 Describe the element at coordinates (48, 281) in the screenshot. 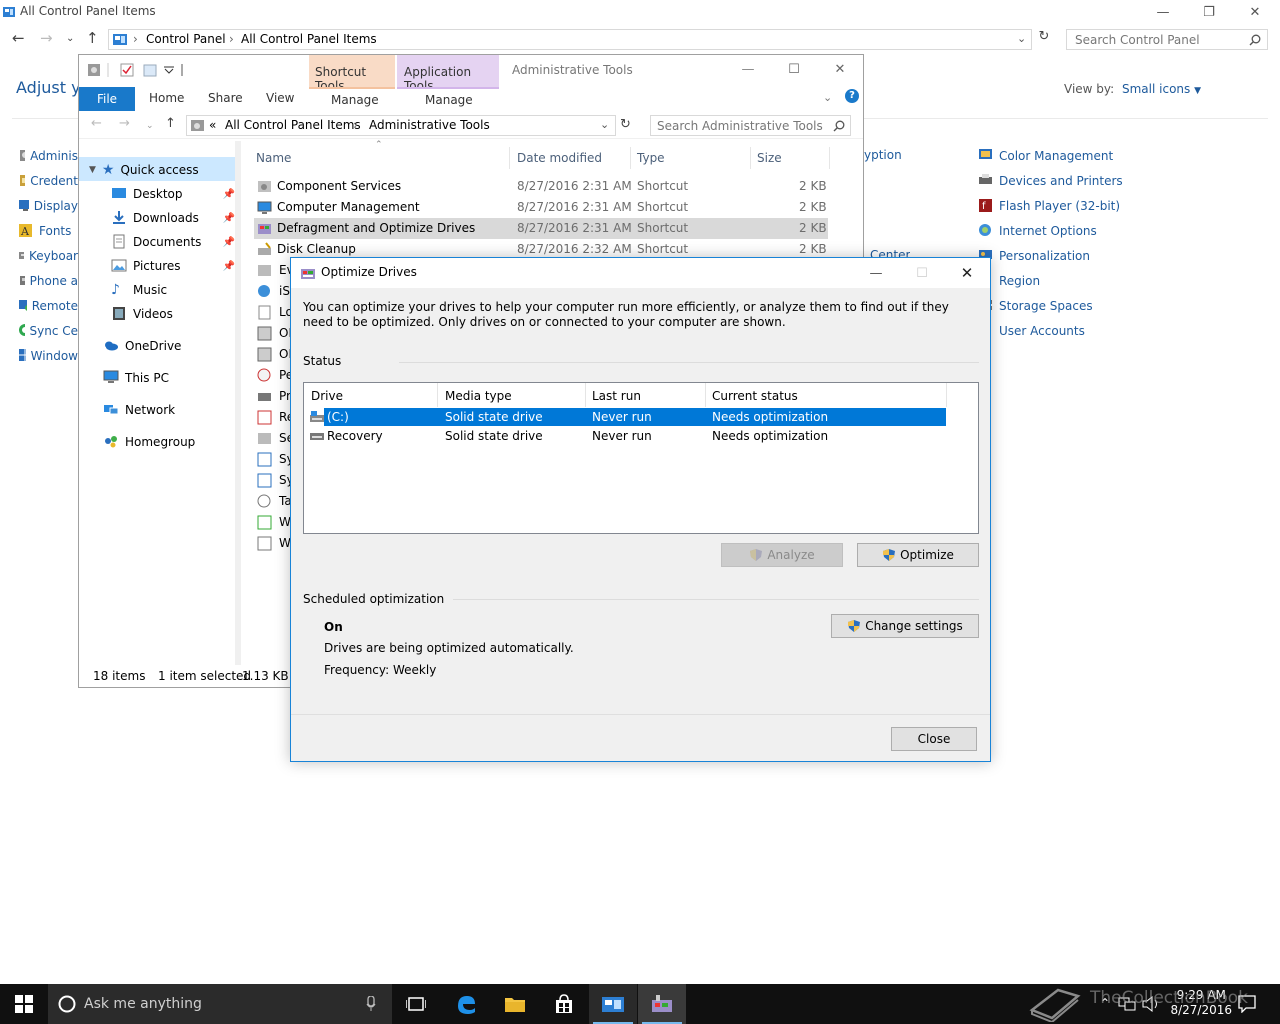

I see `cp-item-phone-and-modem: Phone a` at that location.